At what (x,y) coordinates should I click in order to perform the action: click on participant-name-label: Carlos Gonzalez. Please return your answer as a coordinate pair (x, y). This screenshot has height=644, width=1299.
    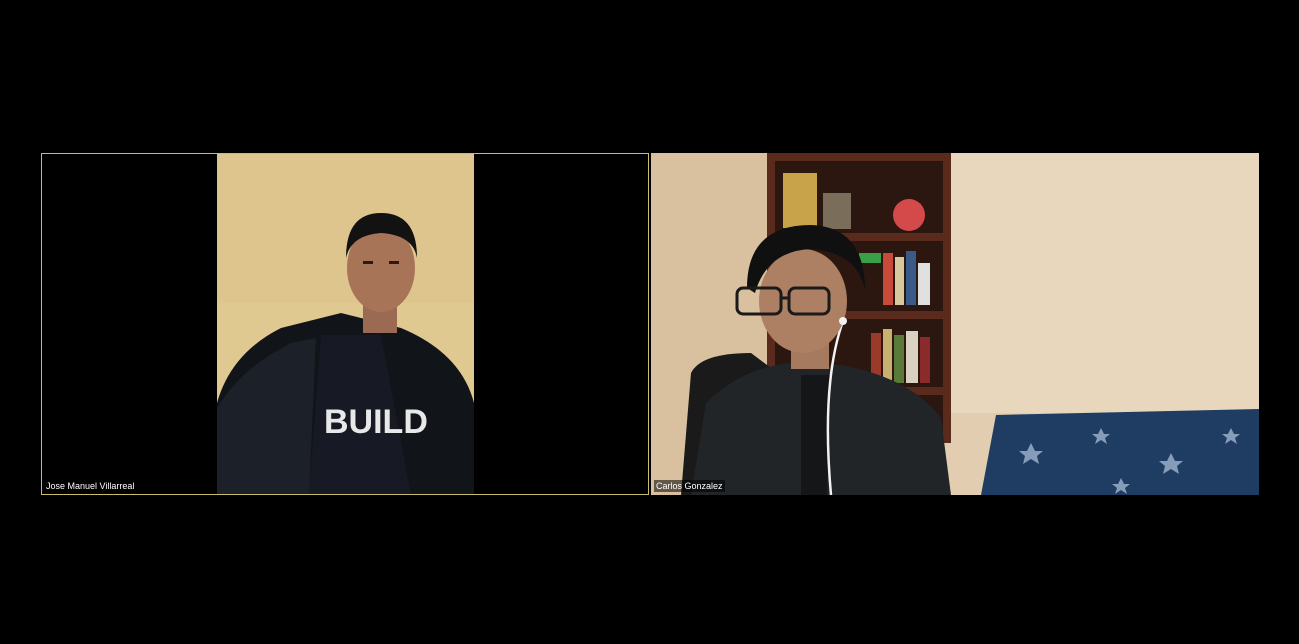
    Looking at the image, I should click on (689, 486).